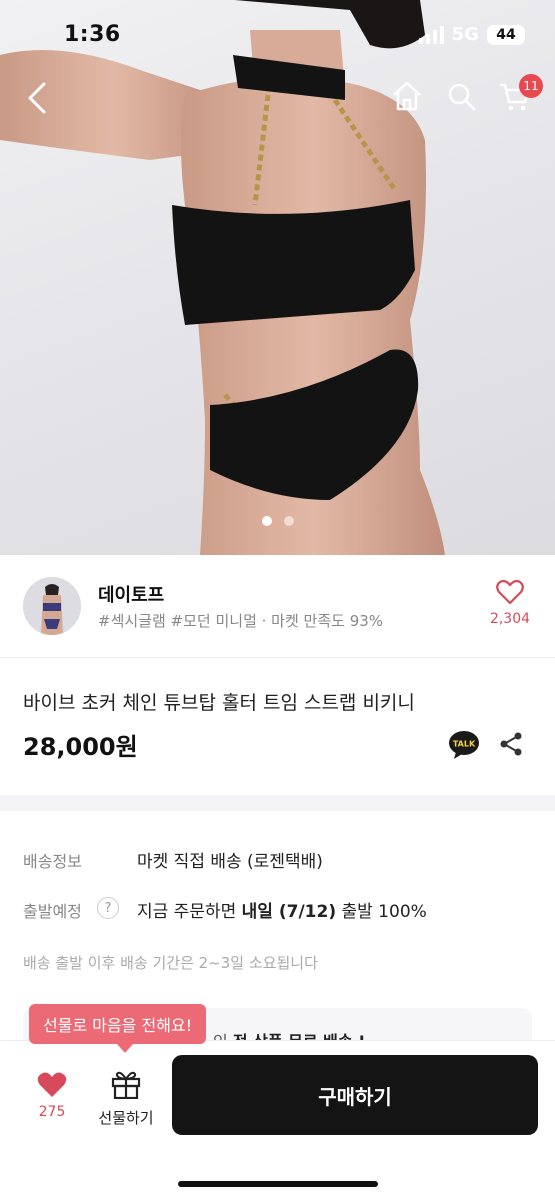 This screenshot has height=1200, width=555. I want to click on talk-button: TALK, so click(464, 745).